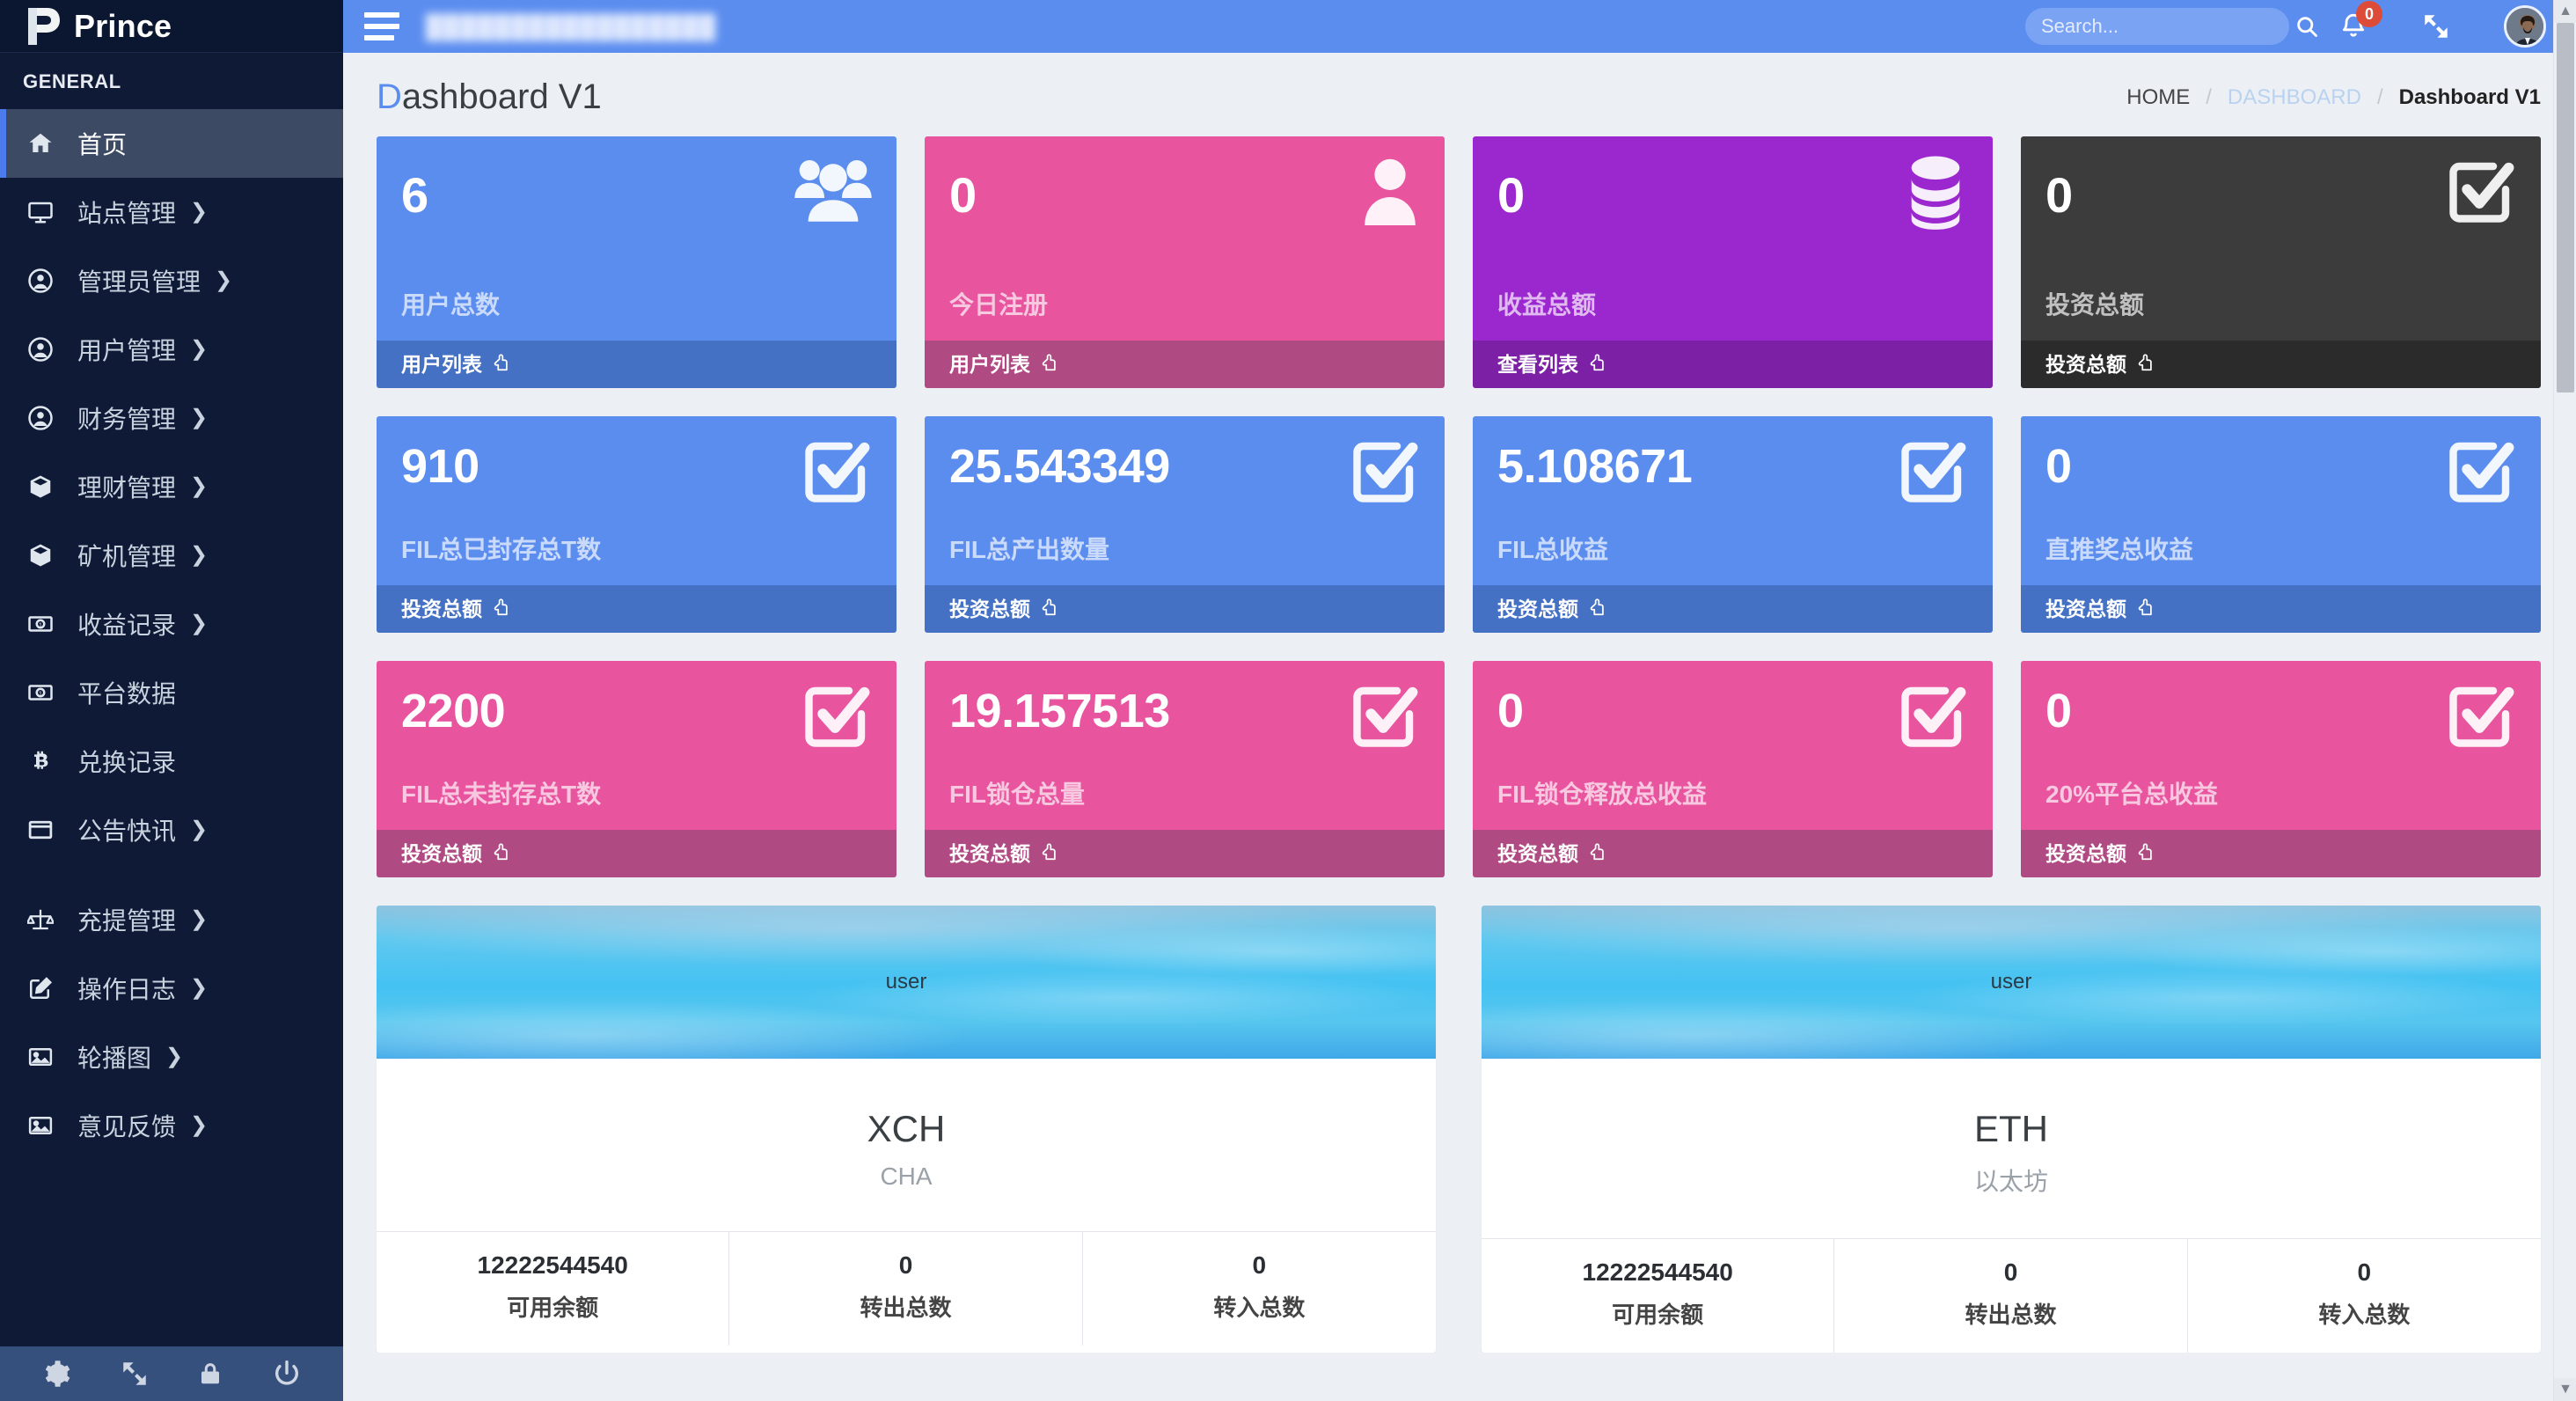  Describe the element at coordinates (2436, 26) in the screenshot. I see `fullscreen-toggle` at that location.